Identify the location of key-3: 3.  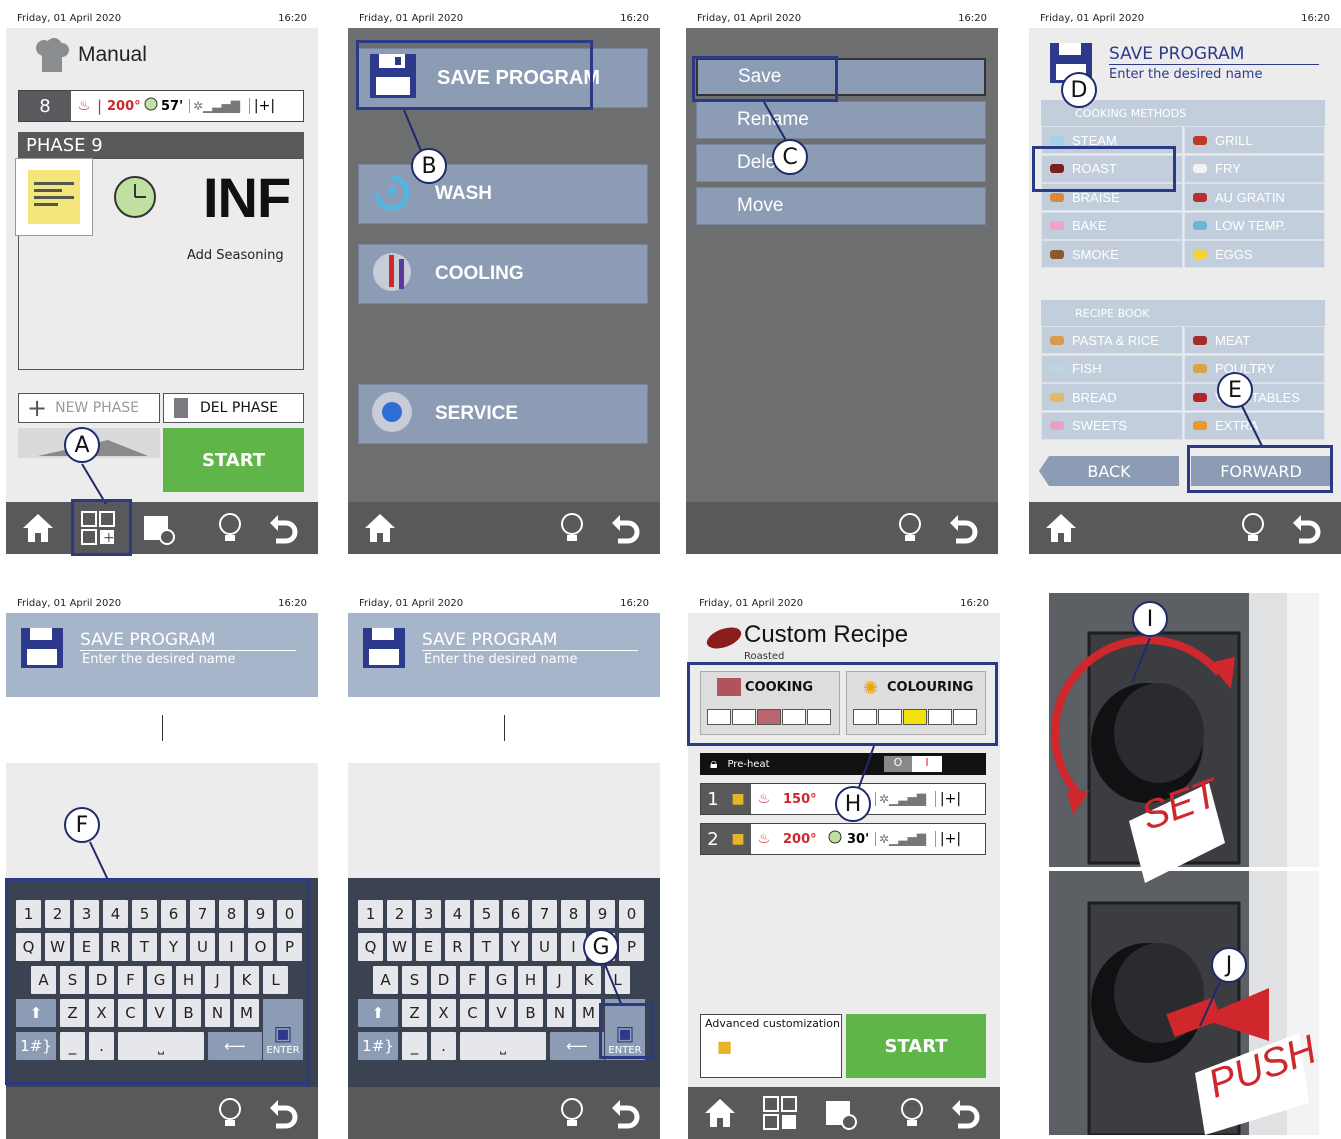
(428, 914).